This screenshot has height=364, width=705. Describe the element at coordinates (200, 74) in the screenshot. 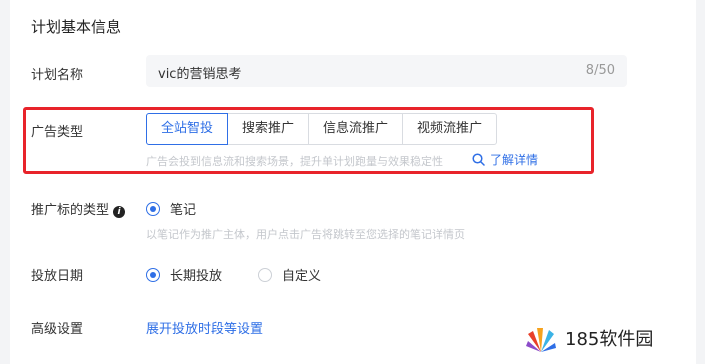

I see `plan-name-value: vic的营销思考` at that location.